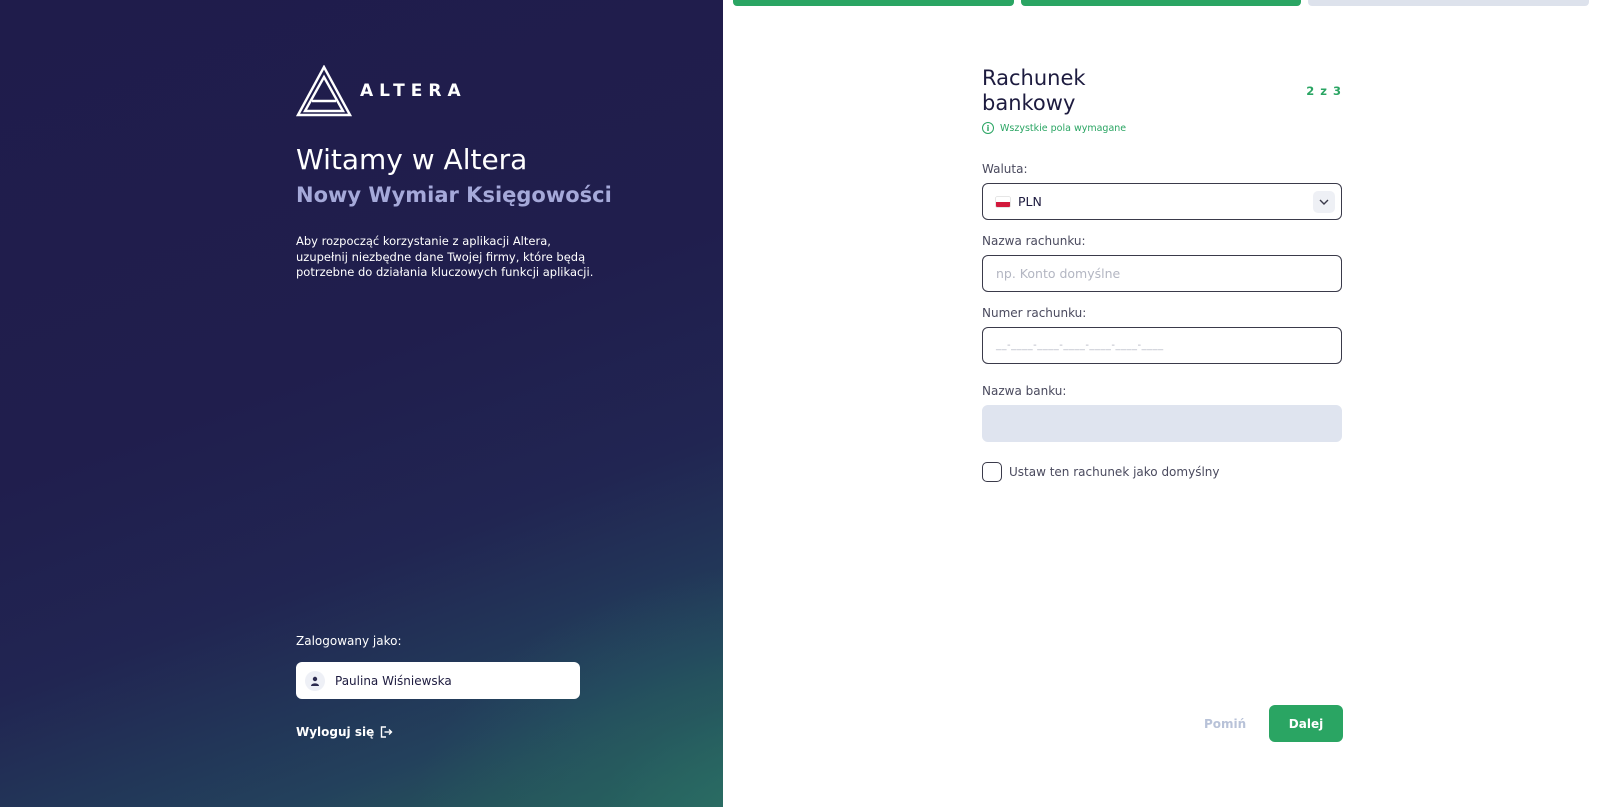  I want to click on currency-label: Waluta:, so click(1005, 169).